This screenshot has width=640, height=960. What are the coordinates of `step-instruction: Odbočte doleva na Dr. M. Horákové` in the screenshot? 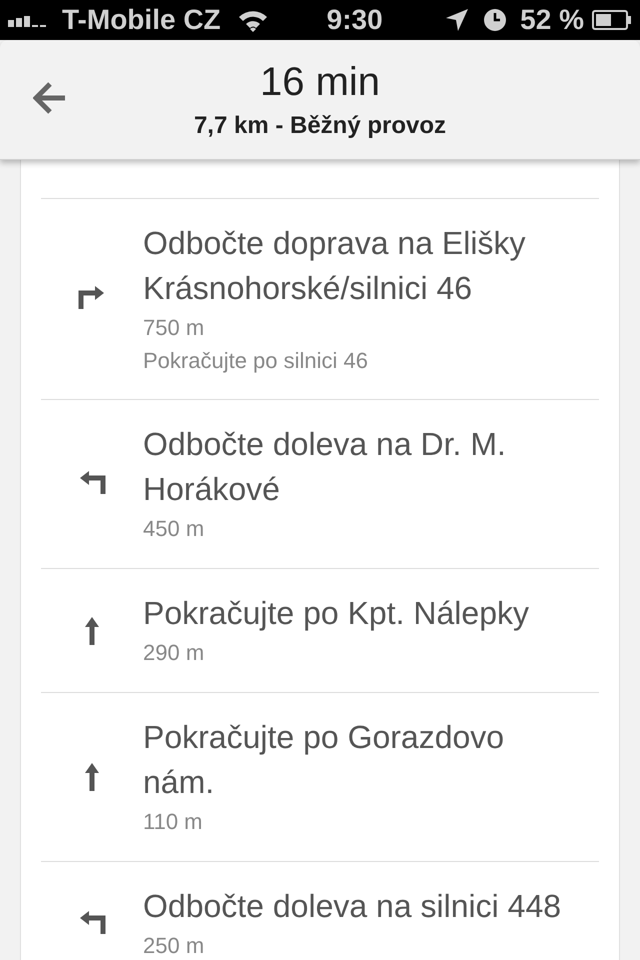 It's located at (325, 467).